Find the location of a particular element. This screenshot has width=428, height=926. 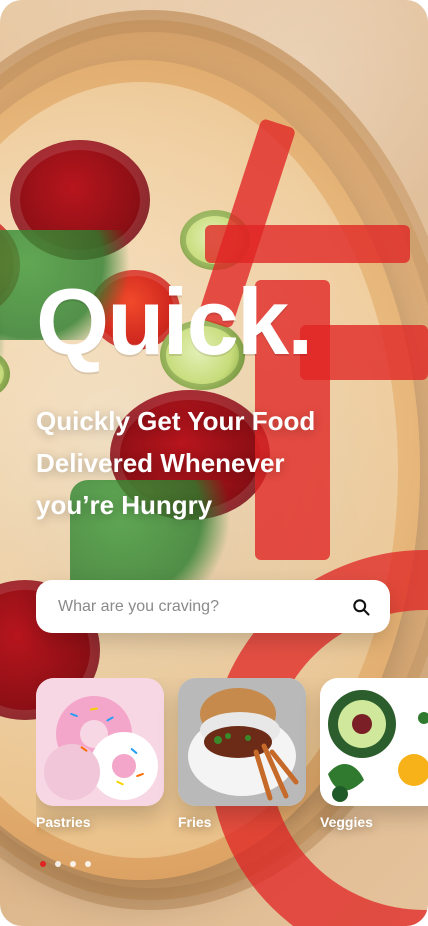

category-card-pastries: Pastries is located at coordinates (100, 763).